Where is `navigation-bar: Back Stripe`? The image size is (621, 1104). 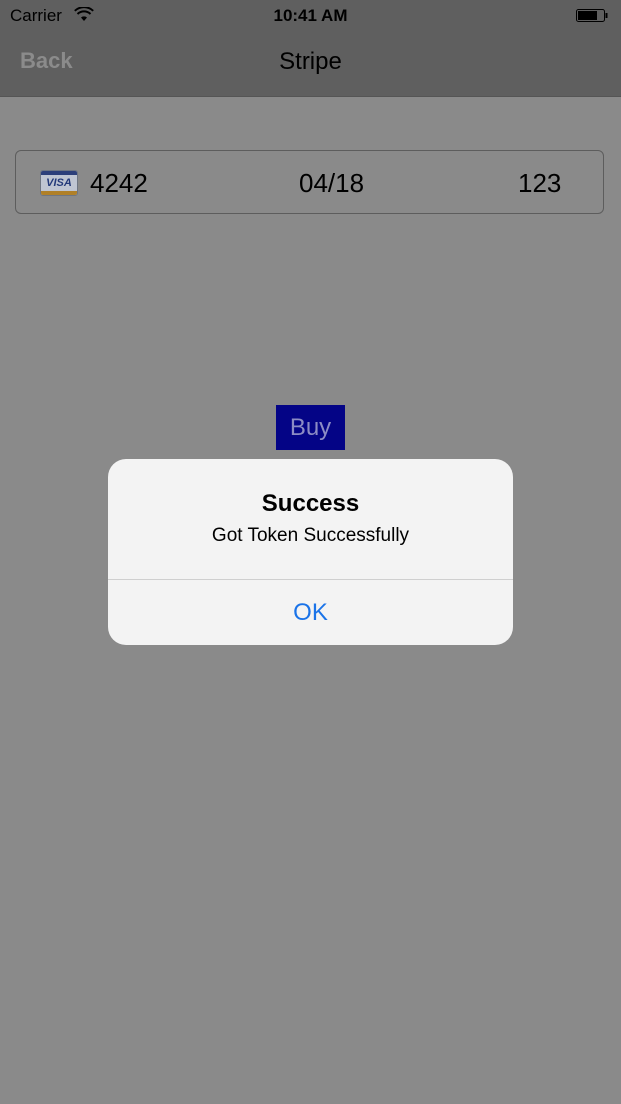
navigation-bar: Back Stripe is located at coordinates (310, 64).